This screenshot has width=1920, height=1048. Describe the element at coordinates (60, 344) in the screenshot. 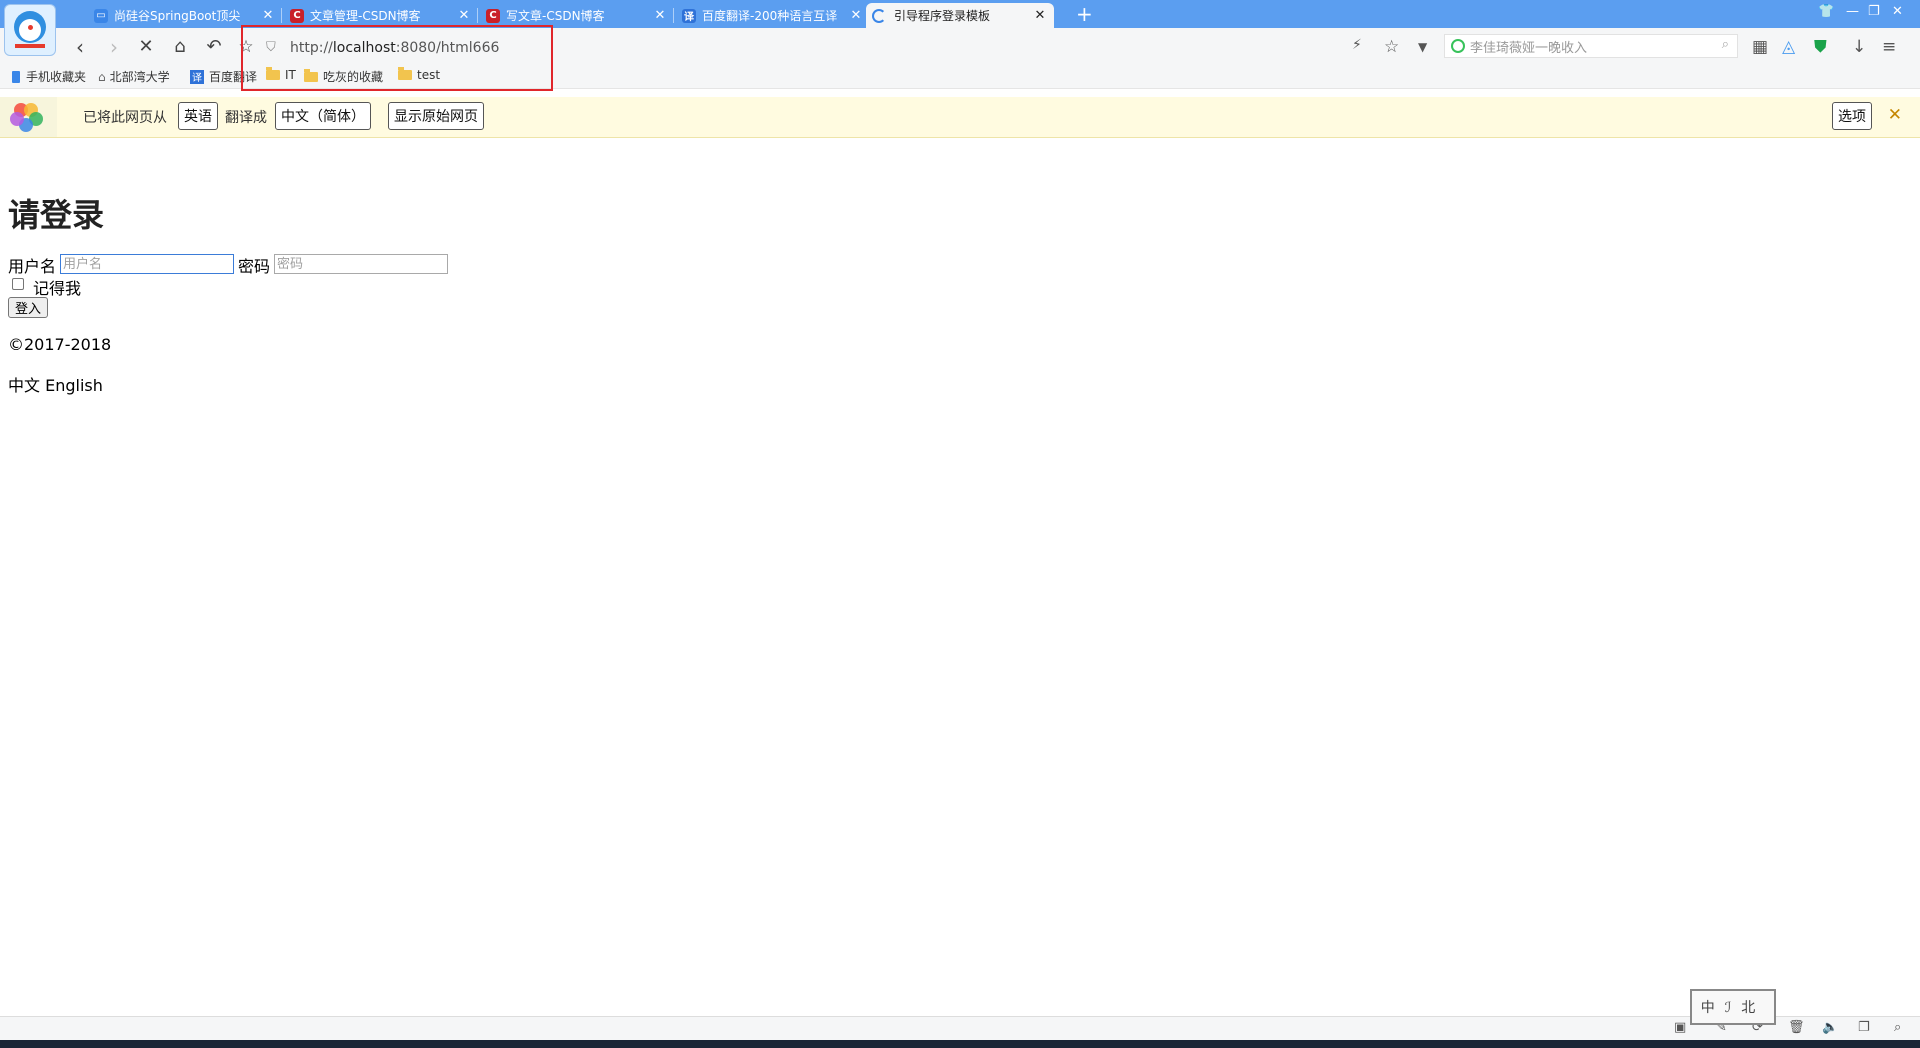

I see `copyright-text: ©2017-2018` at that location.